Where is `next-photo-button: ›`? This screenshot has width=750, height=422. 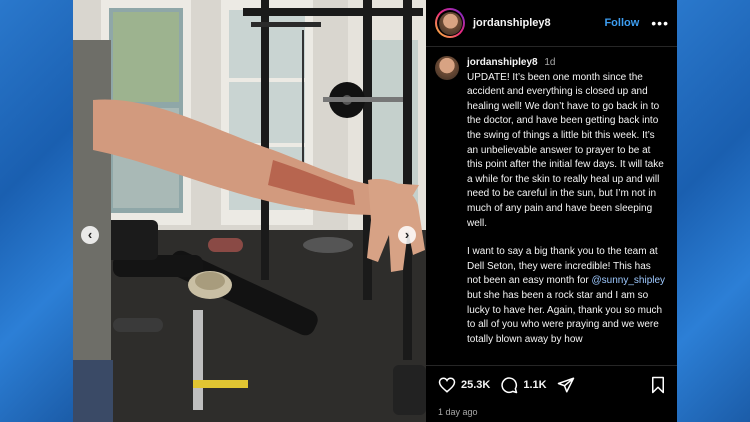 next-photo-button: › is located at coordinates (407, 235).